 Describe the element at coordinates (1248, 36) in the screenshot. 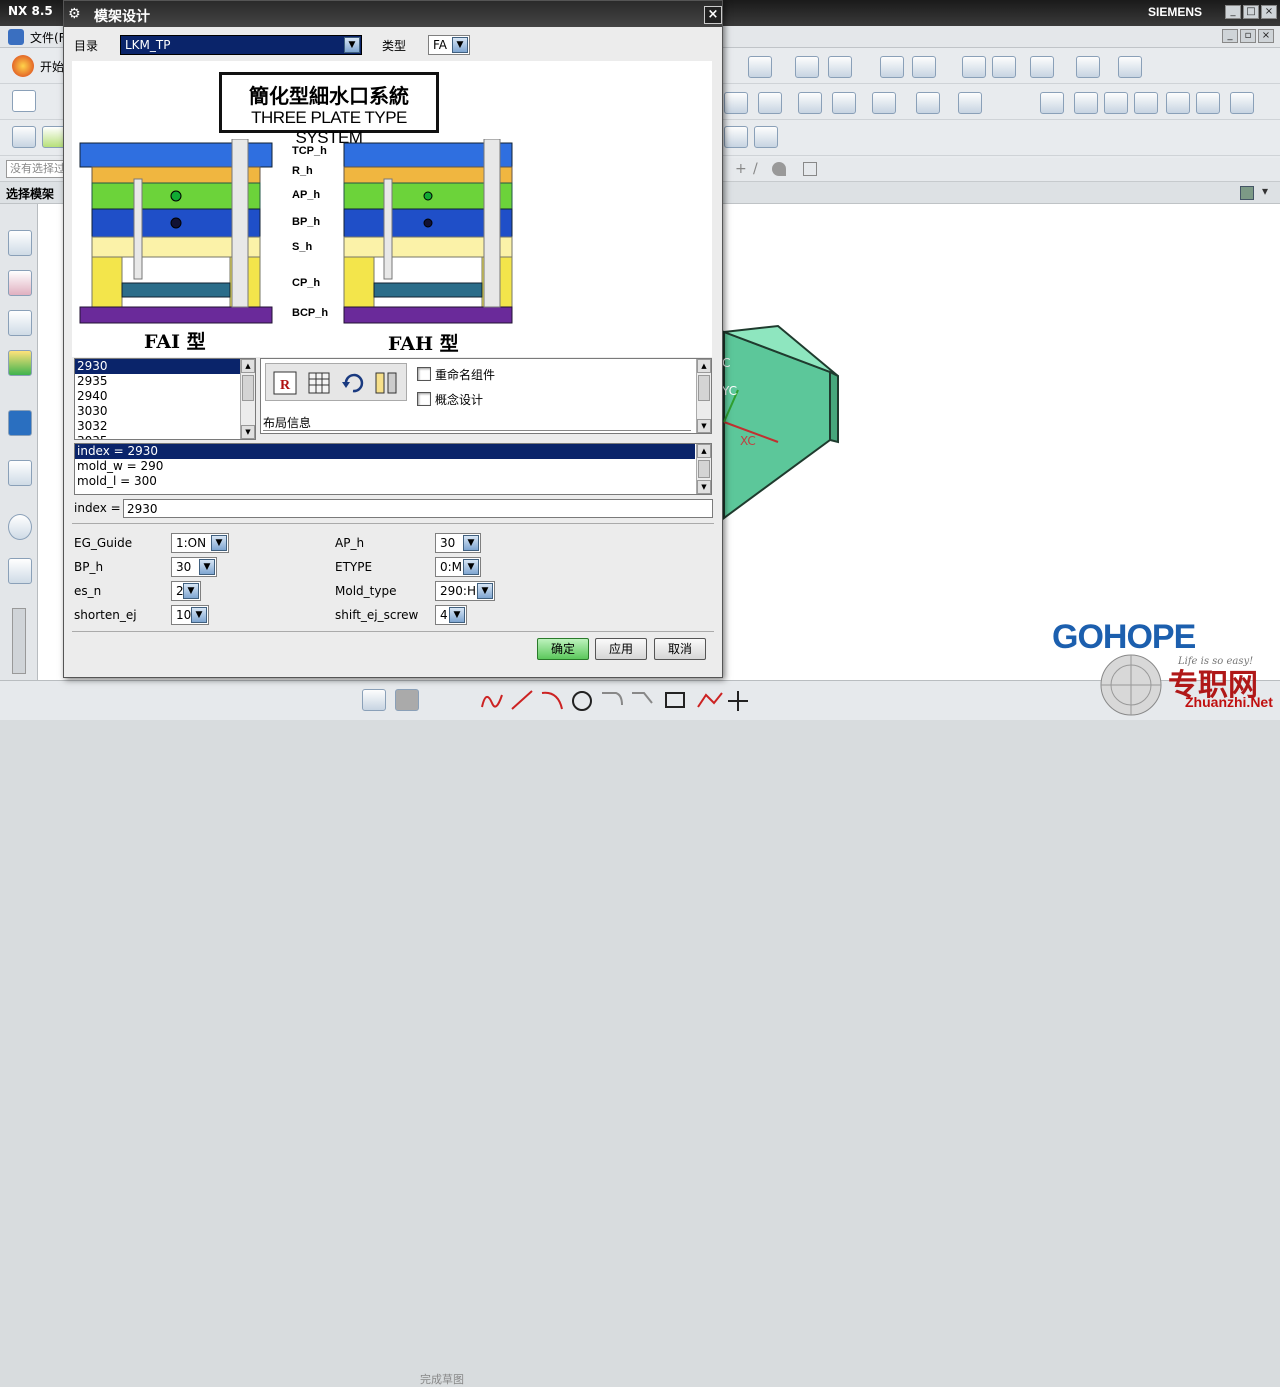

I see `doc-restore-icon: ▫` at that location.